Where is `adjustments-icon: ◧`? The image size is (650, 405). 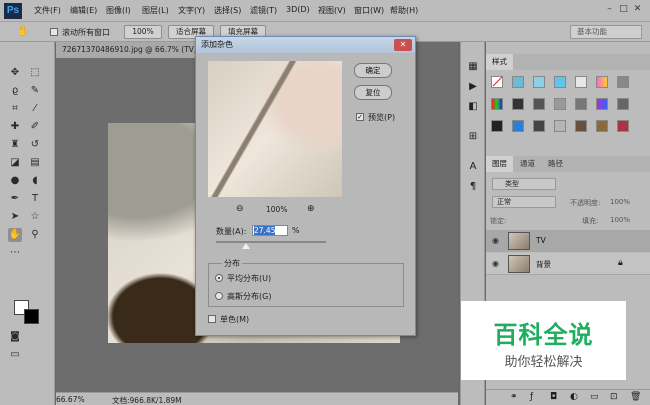 adjustments-icon: ◧ is located at coordinates (473, 107).